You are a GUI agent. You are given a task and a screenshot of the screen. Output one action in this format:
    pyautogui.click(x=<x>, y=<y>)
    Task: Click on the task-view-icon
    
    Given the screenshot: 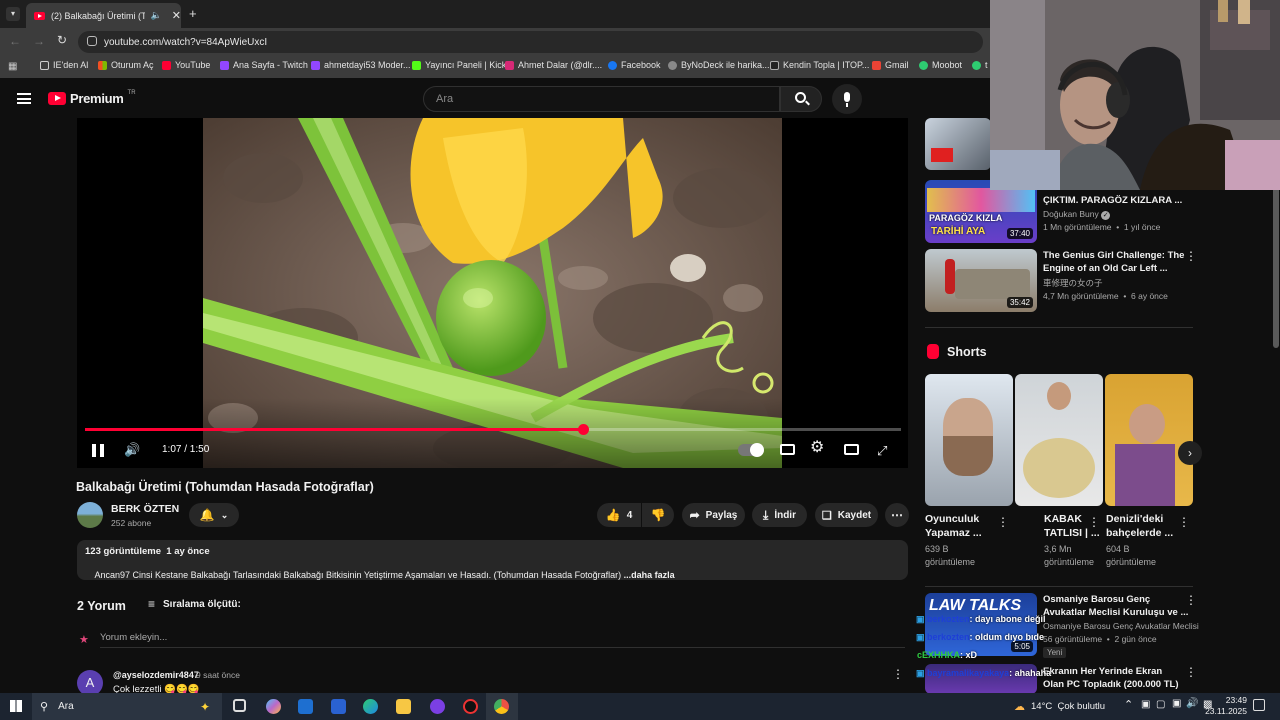 What is the action you would take?
    pyautogui.click(x=239, y=705)
    